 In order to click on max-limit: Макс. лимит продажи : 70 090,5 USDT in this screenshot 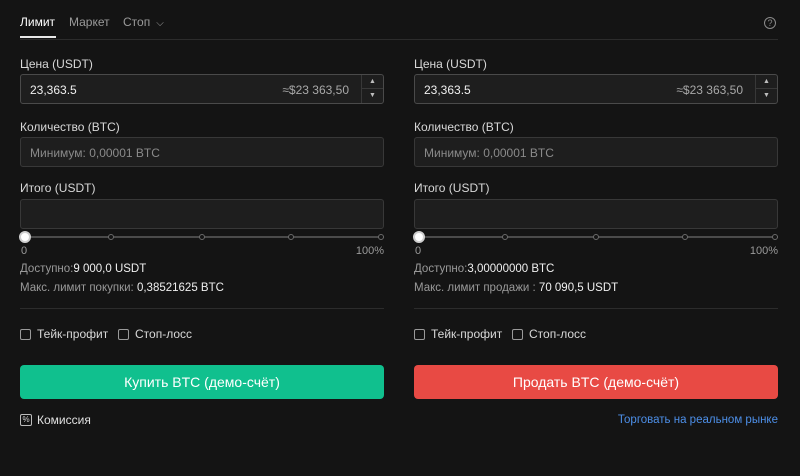, I will do `click(516, 288)`.